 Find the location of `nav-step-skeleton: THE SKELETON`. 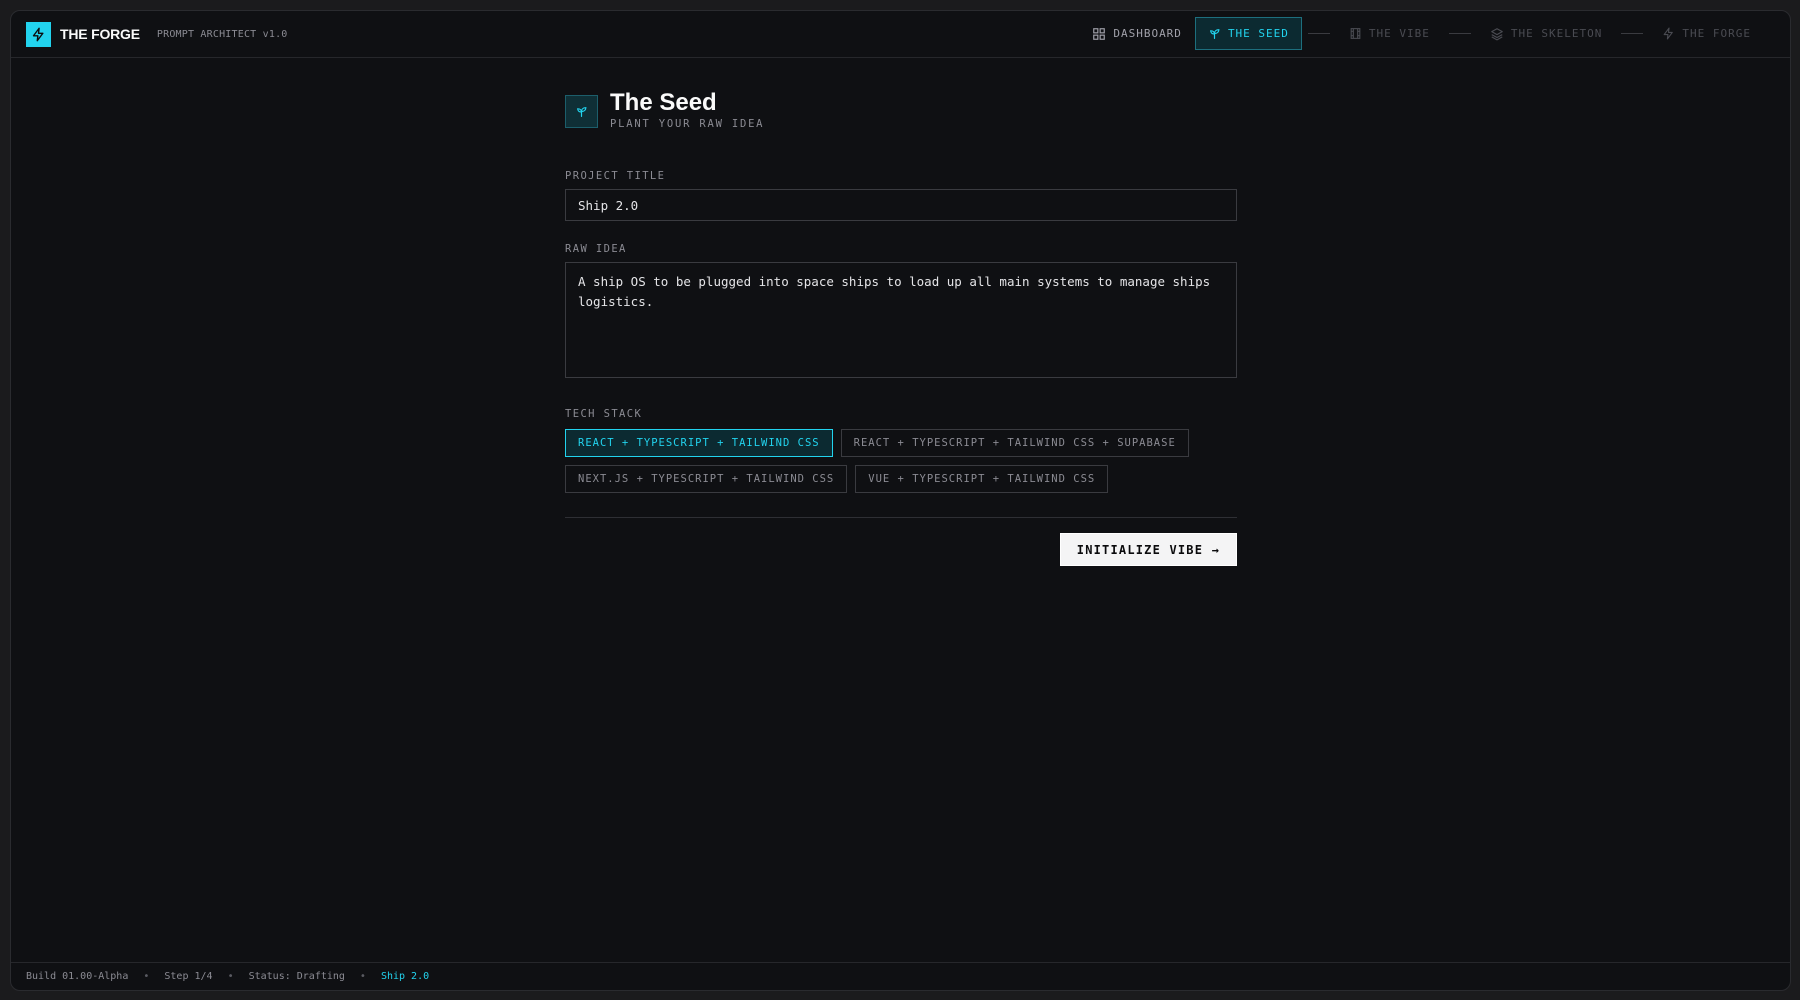

nav-step-skeleton: THE SKELETON is located at coordinates (1546, 33).